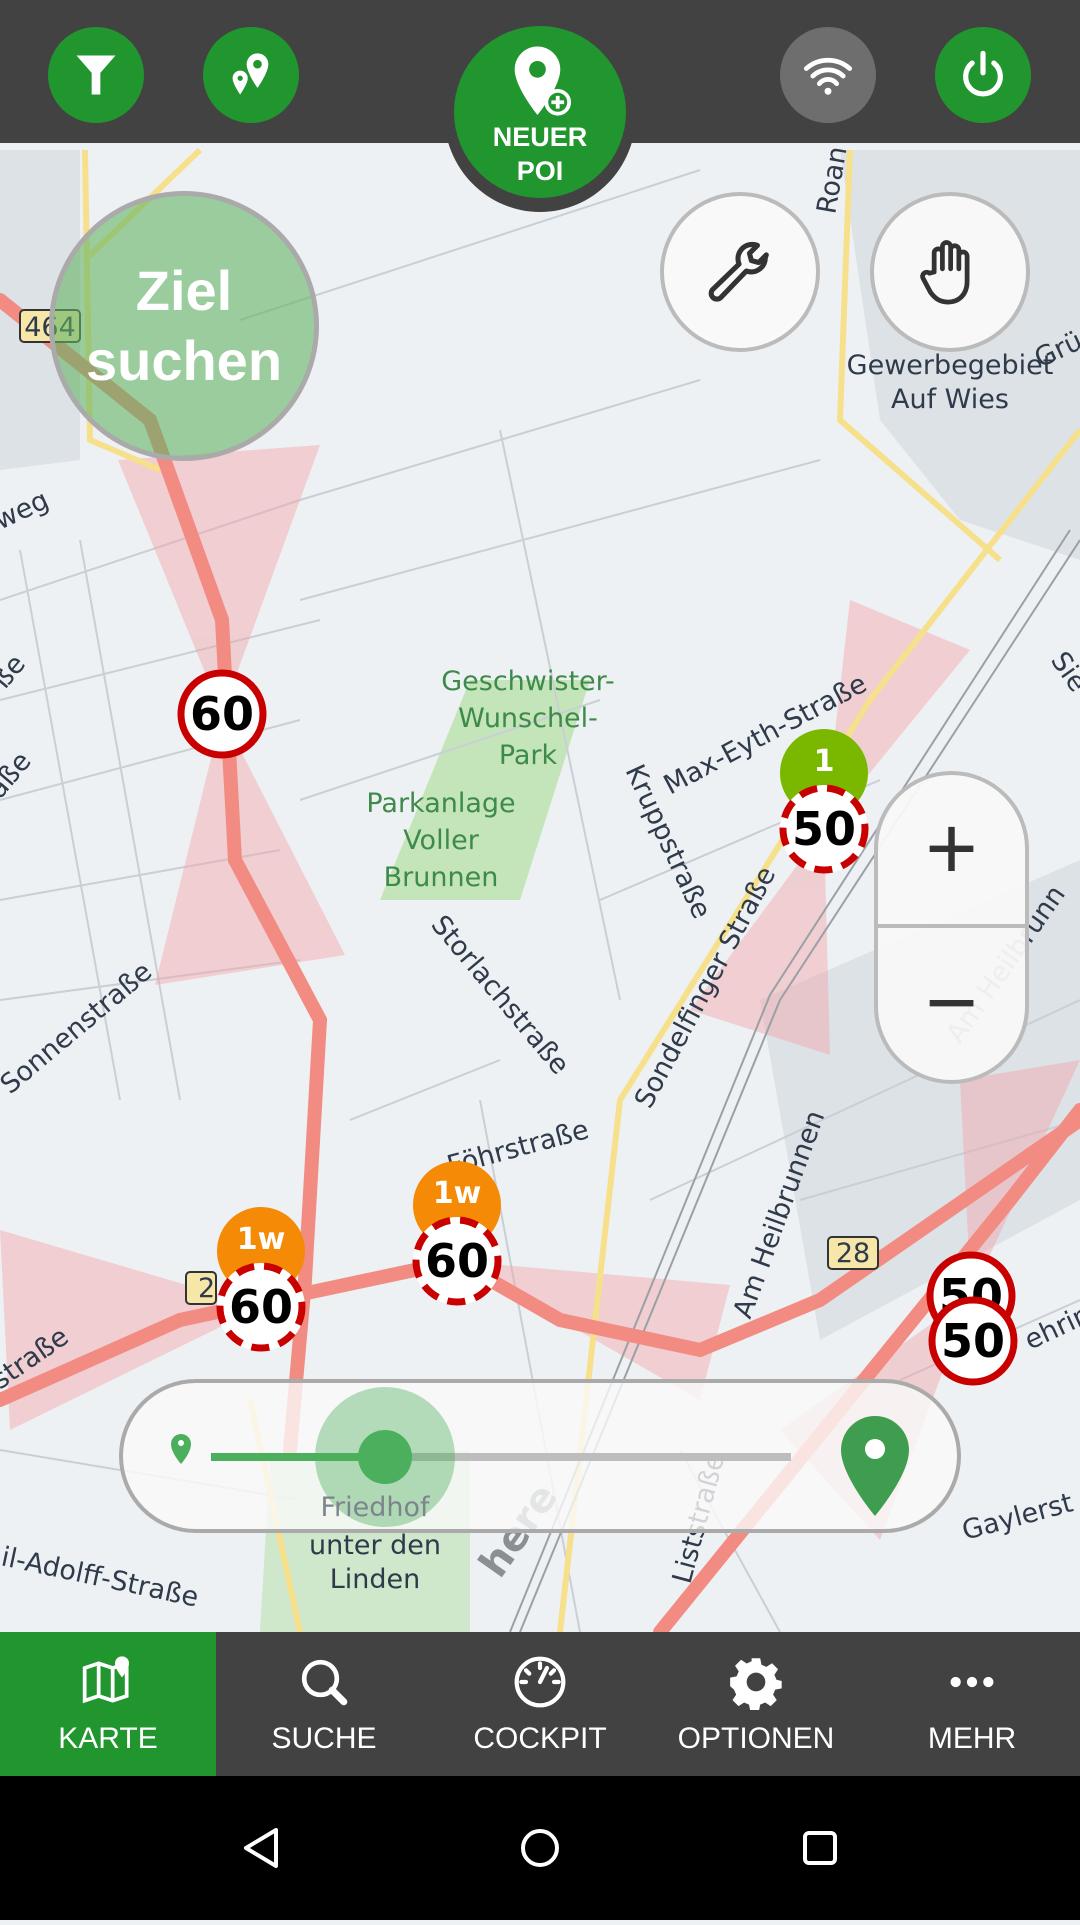 This screenshot has height=1925, width=1080. Describe the element at coordinates (540, 1682) in the screenshot. I see `speedometer-icon` at that location.